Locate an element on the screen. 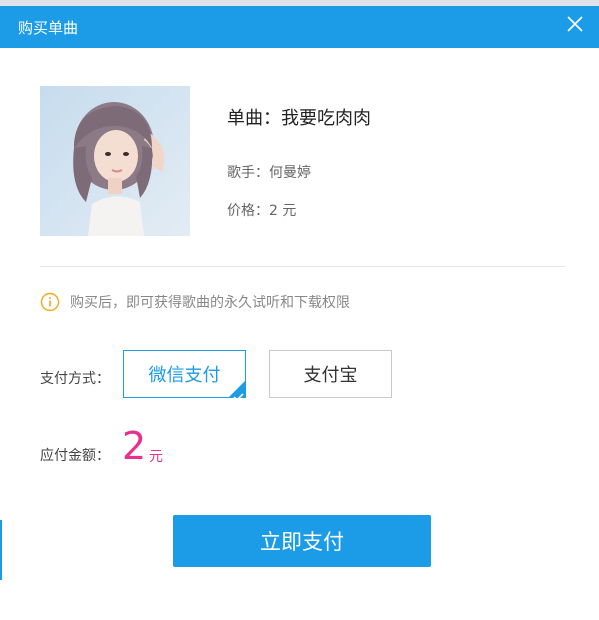 This screenshot has width=599, height=620. check-icon is located at coordinates (238, 394).